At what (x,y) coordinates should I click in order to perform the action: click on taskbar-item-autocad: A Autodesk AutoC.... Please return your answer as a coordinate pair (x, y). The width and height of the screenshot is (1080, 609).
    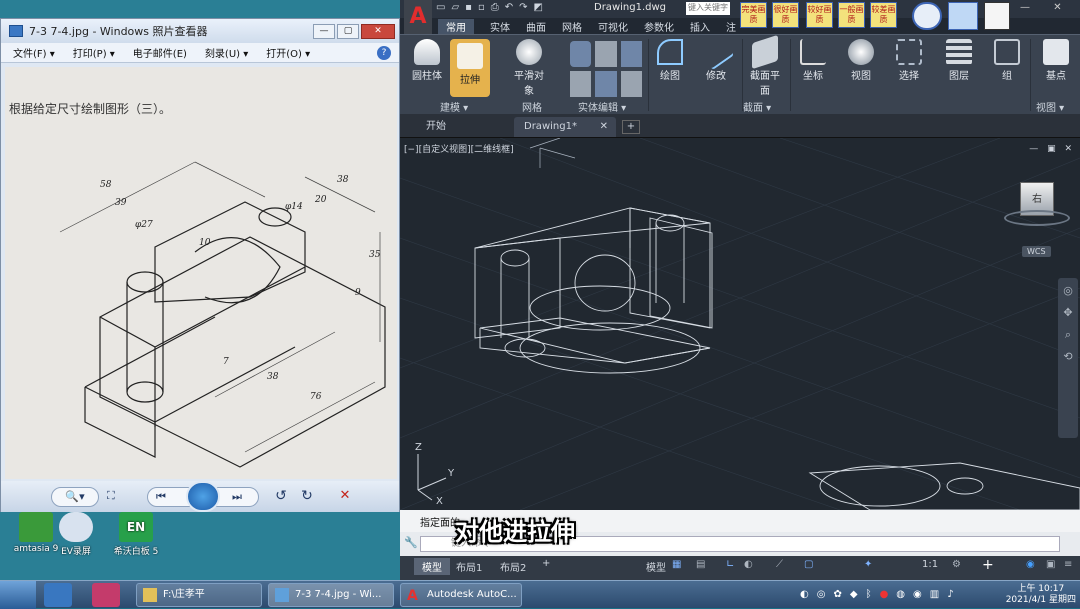
    Looking at the image, I should click on (461, 595).